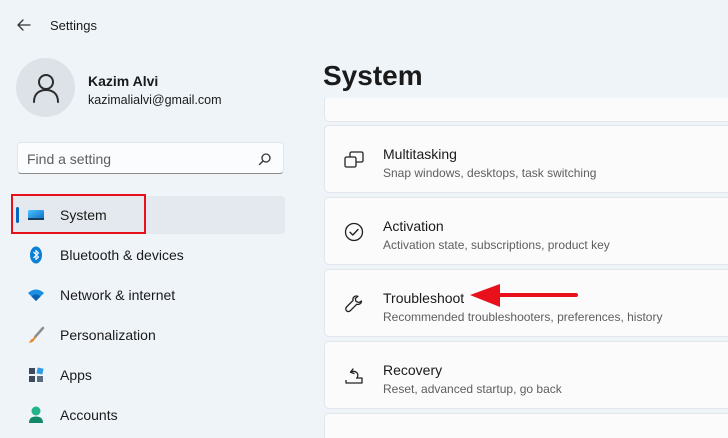 The width and height of the screenshot is (728, 438). I want to click on card-subtitle: Snap windows, desktops, task switching, so click(490, 173).